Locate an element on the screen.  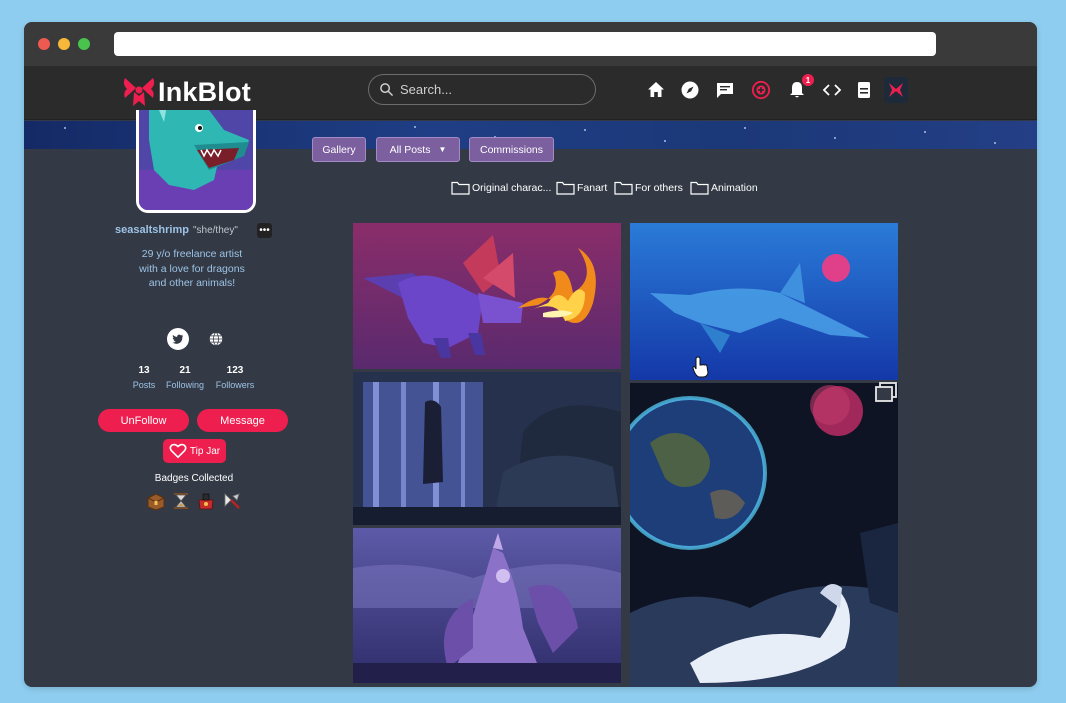
twitter-icon is located at coordinates (178, 339).